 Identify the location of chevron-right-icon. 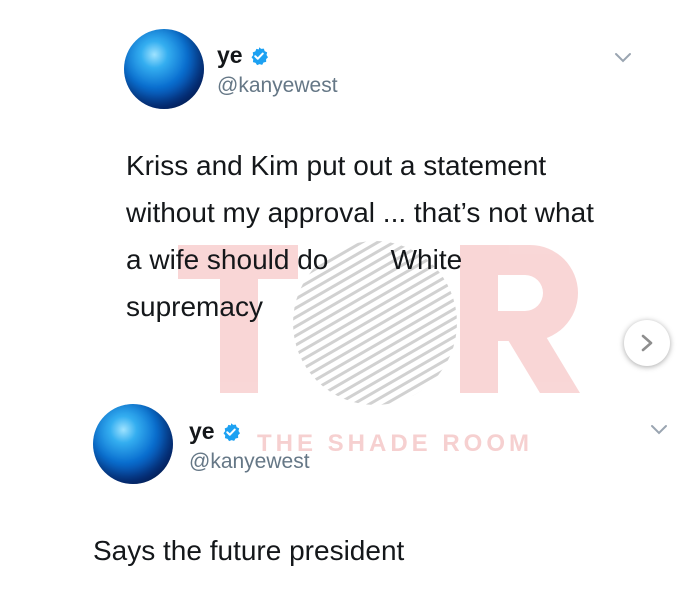
(647, 343).